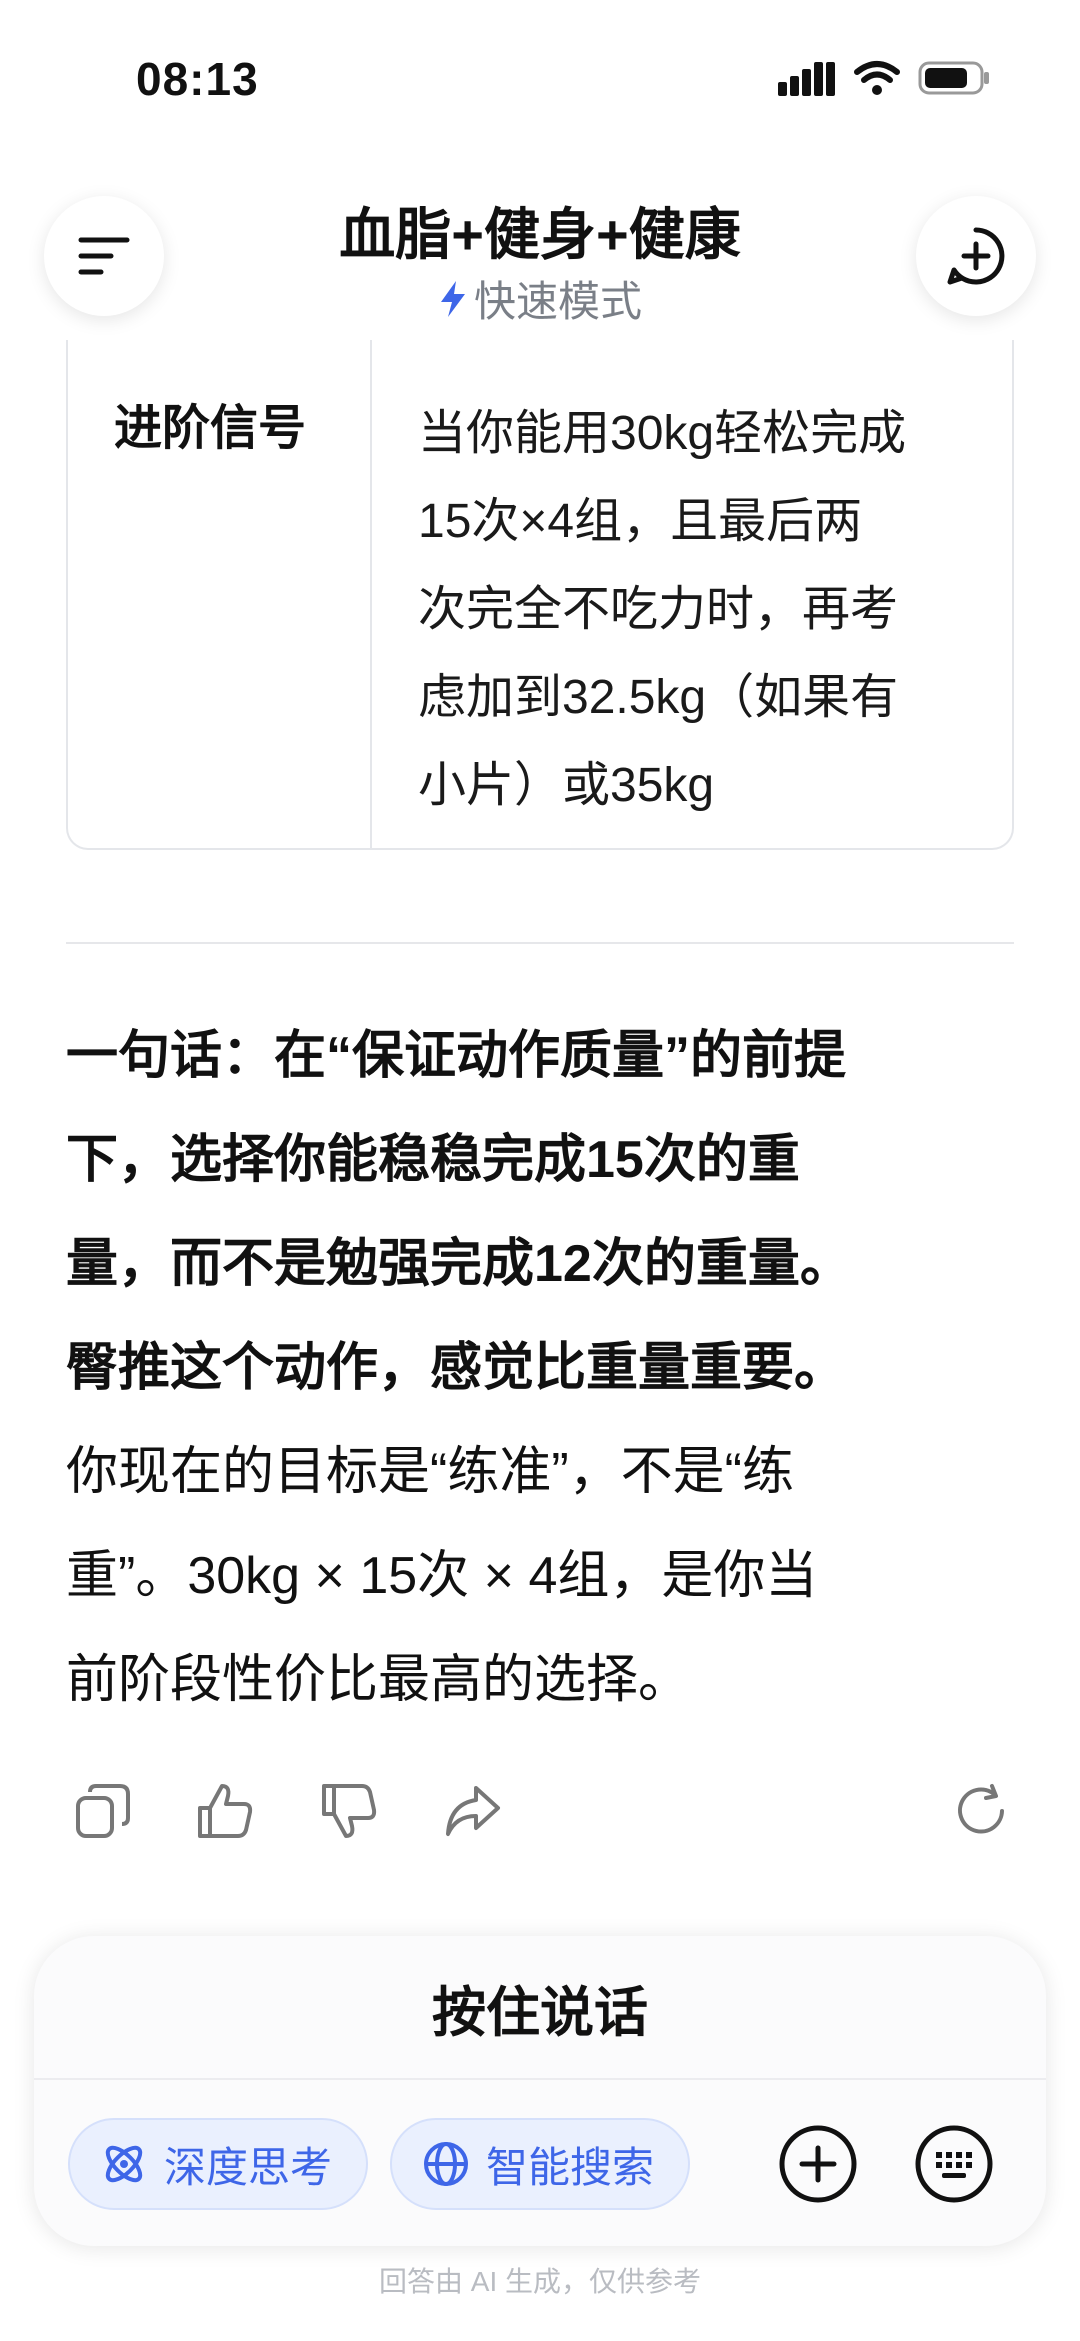  What do you see at coordinates (658, 697) in the screenshot?
I see `table-cell-line: 虑加到32.5kg（如果有` at bounding box center [658, 697].